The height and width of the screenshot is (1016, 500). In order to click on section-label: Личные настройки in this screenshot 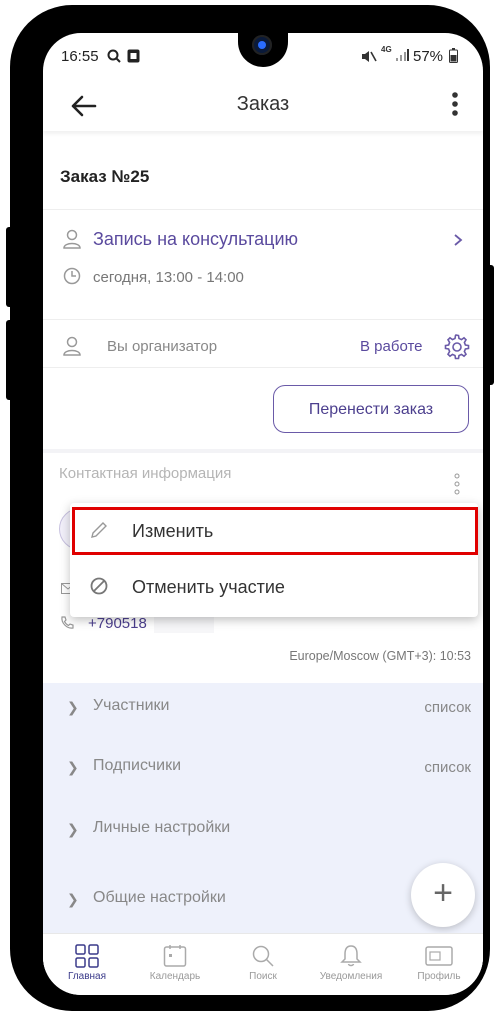, I will do `click(162, 827)`.